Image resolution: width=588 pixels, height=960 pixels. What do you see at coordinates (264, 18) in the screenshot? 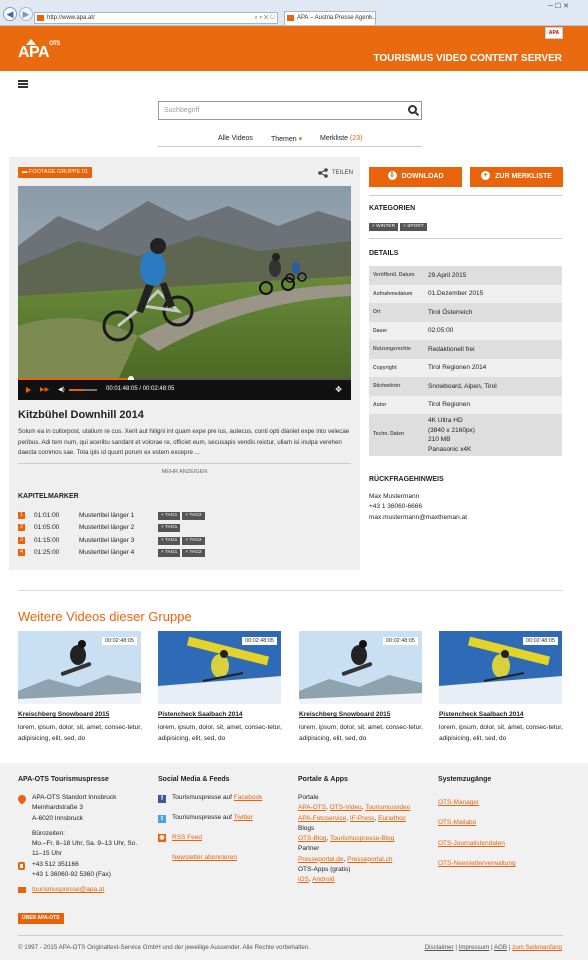
I see `address-tools-icon: ⌕ ▾ ✕ ↻` at bounding box center [264, 18].